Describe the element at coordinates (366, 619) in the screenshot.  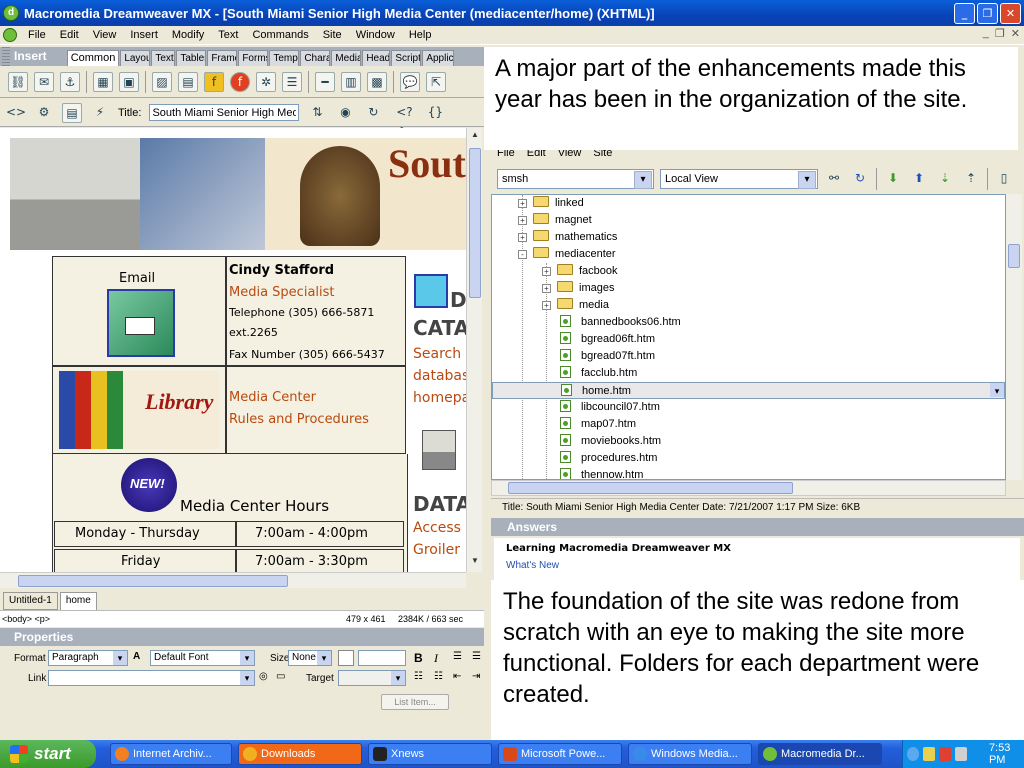
I see `window-size: 479 x 461` at that location.